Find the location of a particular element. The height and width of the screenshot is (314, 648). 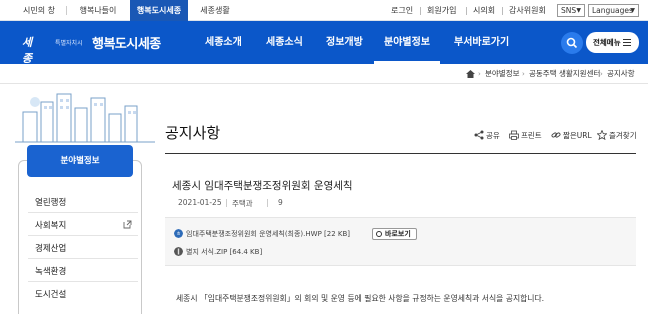

hwp-file-icon: ㅎ is located at coordinates (178, 233).